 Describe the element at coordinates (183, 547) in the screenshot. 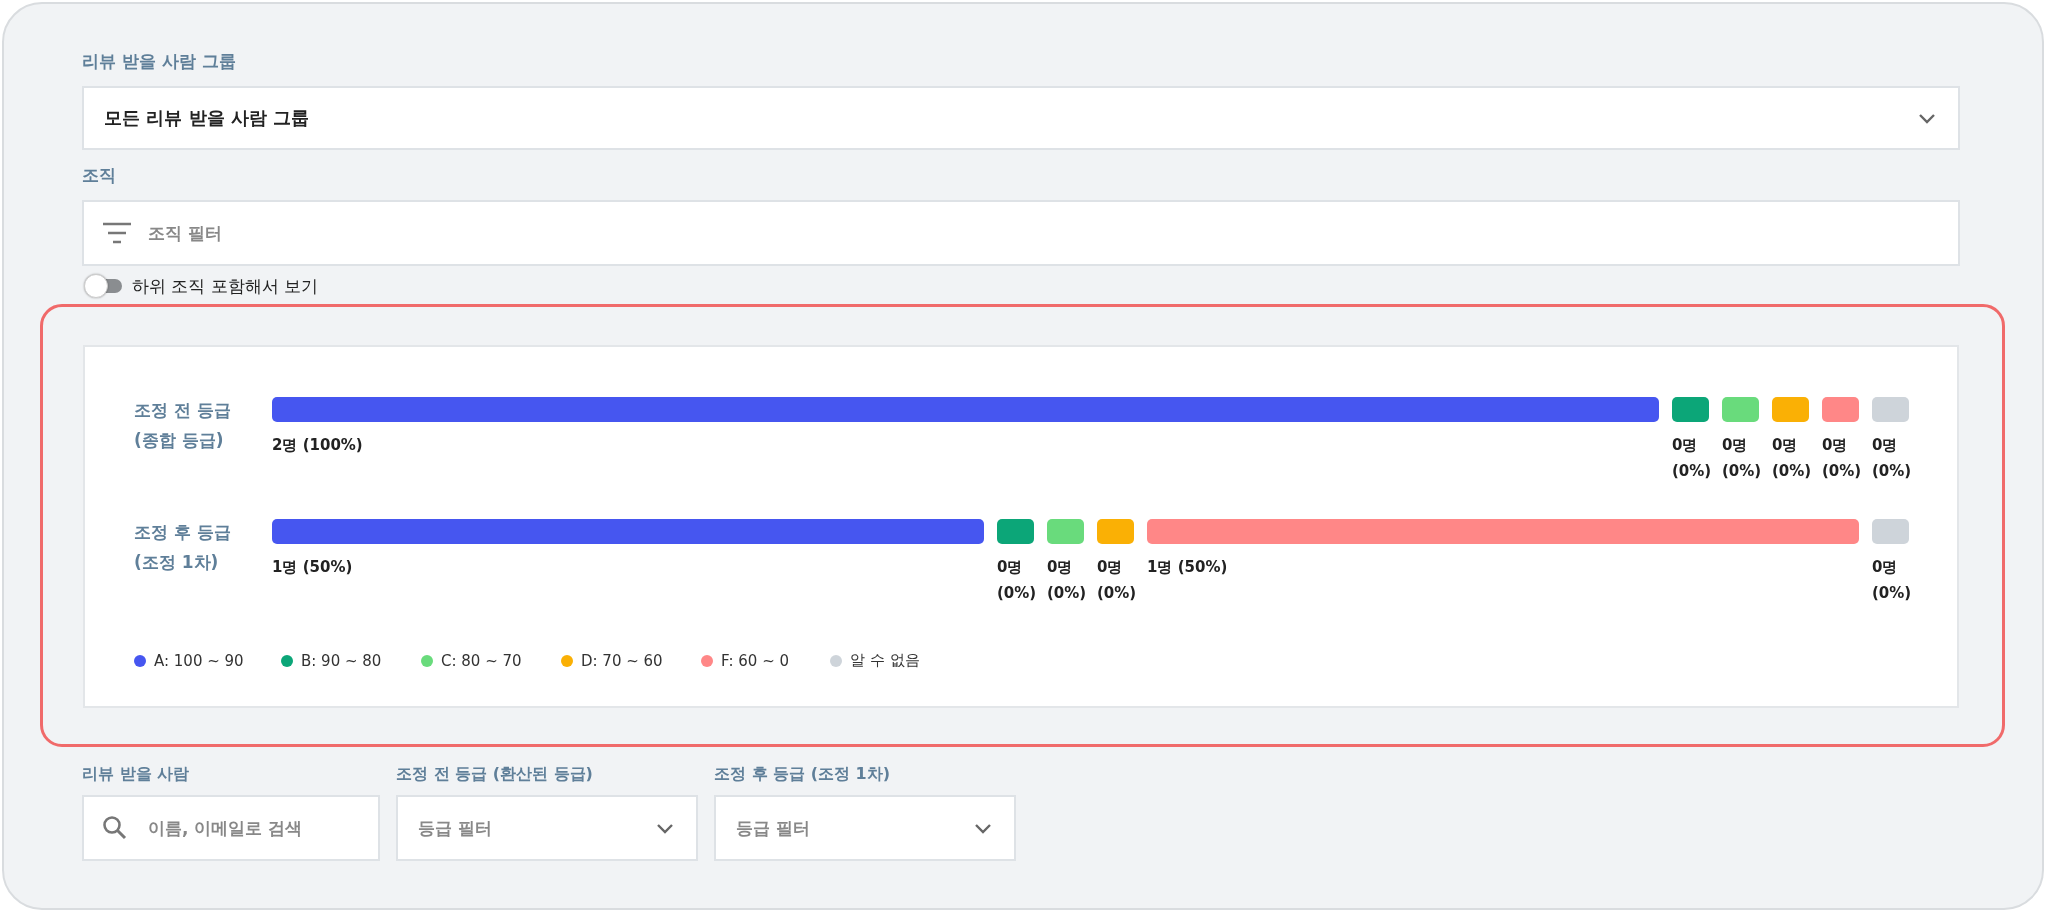

I see `row-label: 조정 후 등급 (조정 1차)` at that location.